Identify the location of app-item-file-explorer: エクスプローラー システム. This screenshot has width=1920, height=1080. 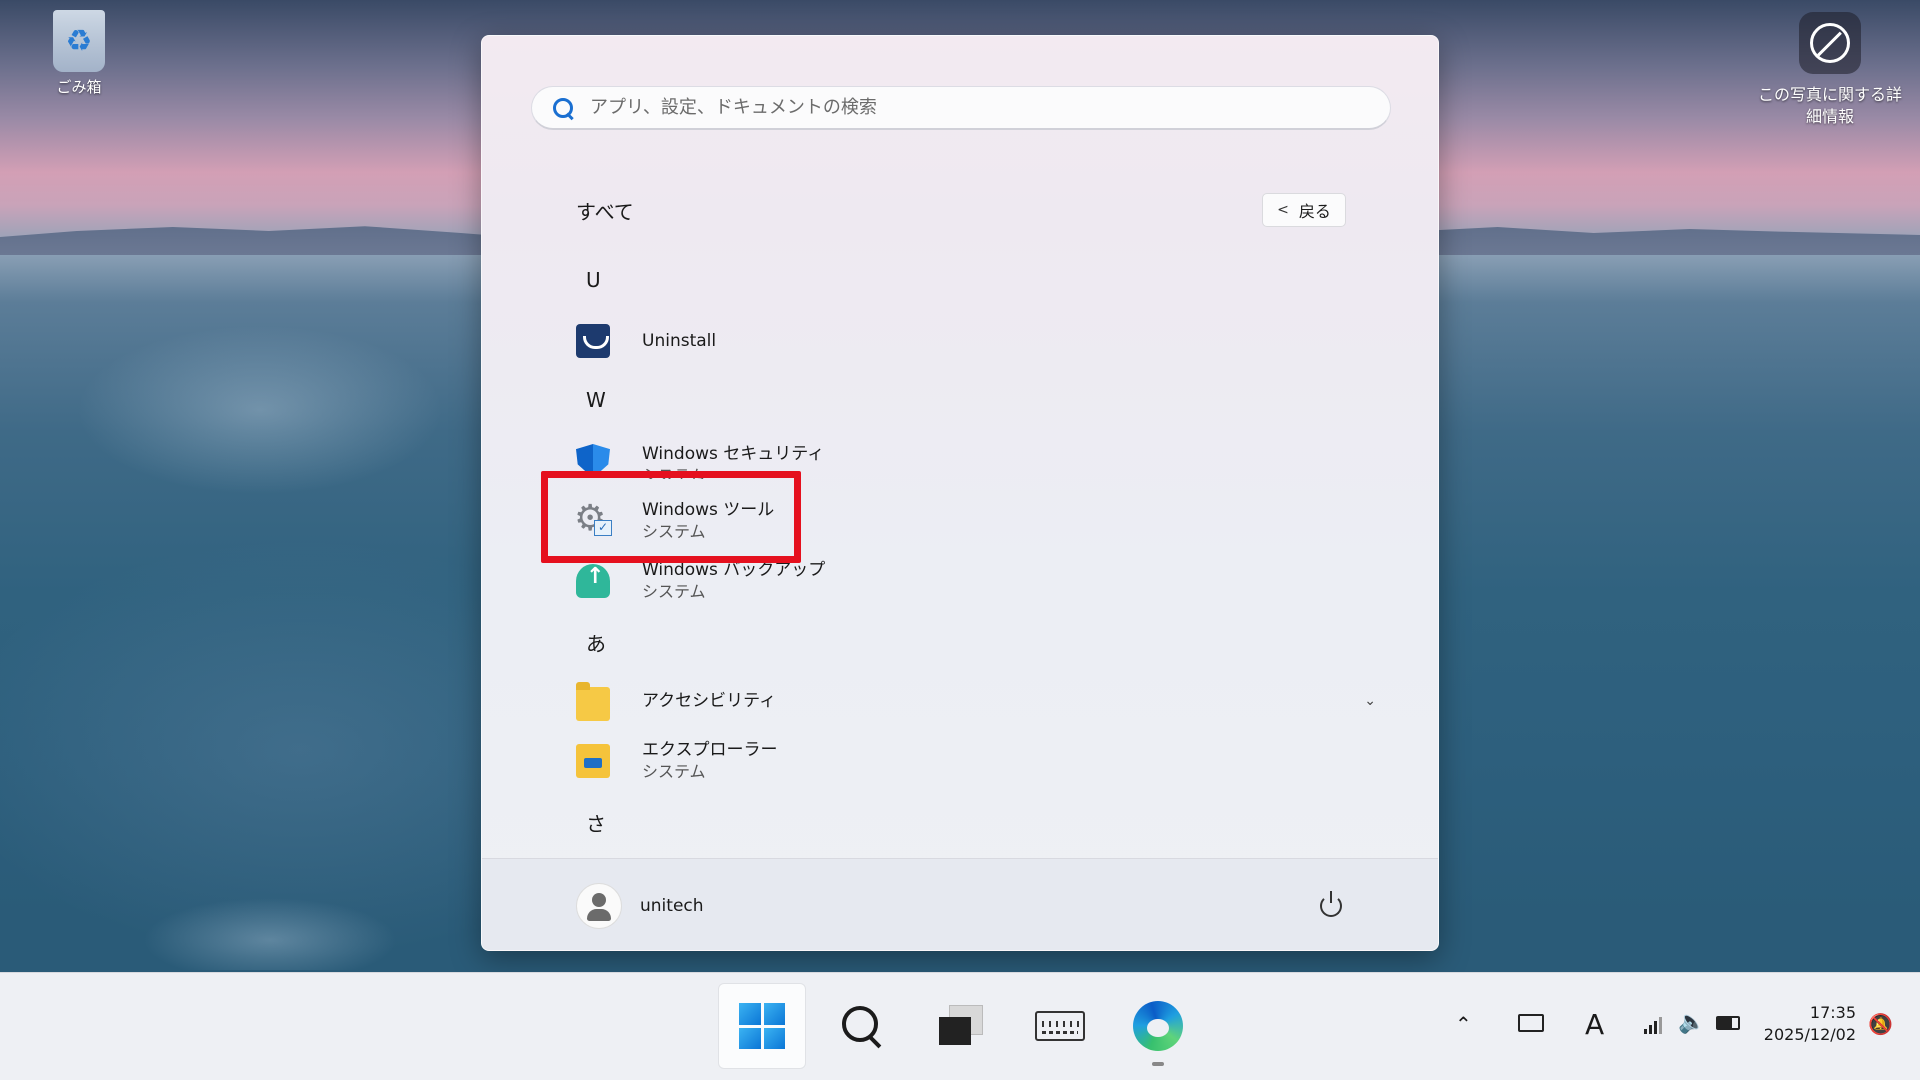
(976, 761).